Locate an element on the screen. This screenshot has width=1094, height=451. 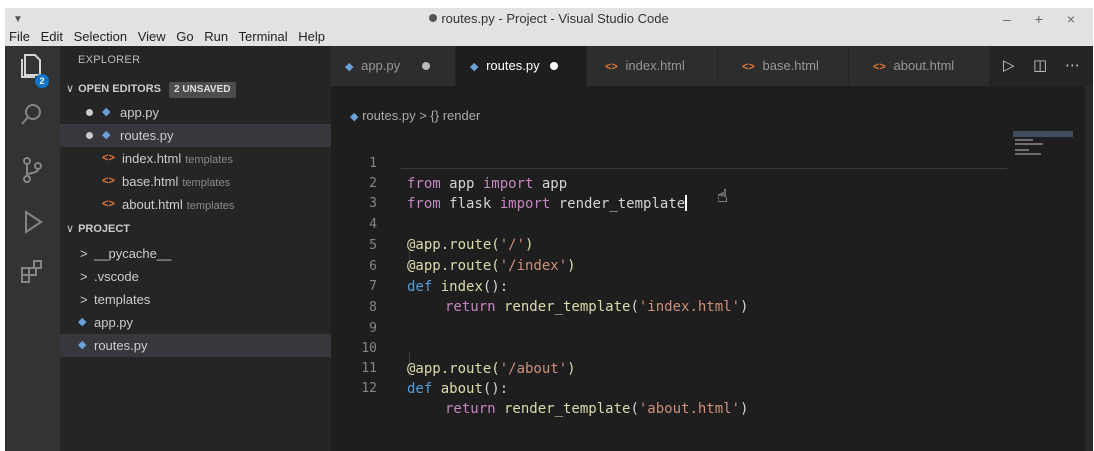
open-editor-item: <> index.html templates is located at coordinates (195, 158).